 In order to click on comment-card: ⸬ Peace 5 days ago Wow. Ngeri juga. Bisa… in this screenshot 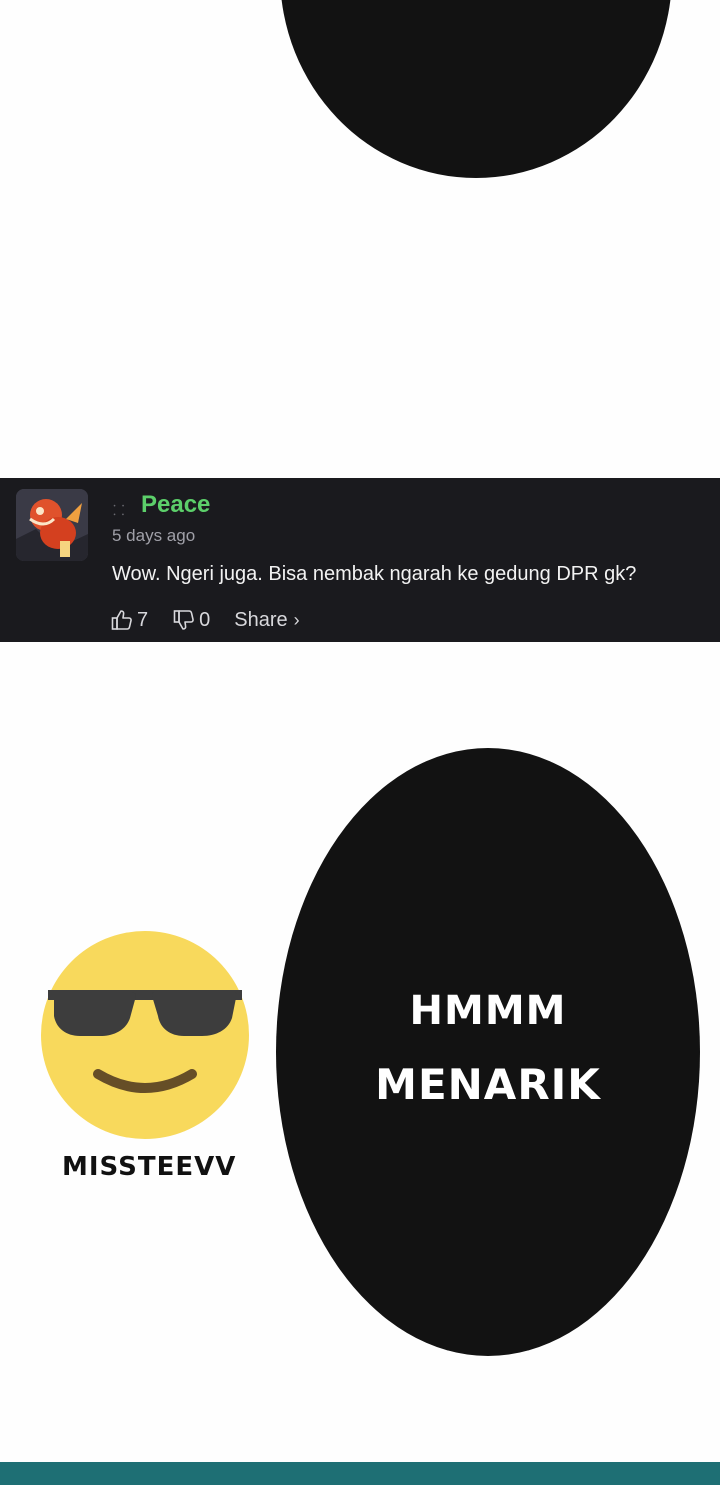, I will do `click(360, 560)`.